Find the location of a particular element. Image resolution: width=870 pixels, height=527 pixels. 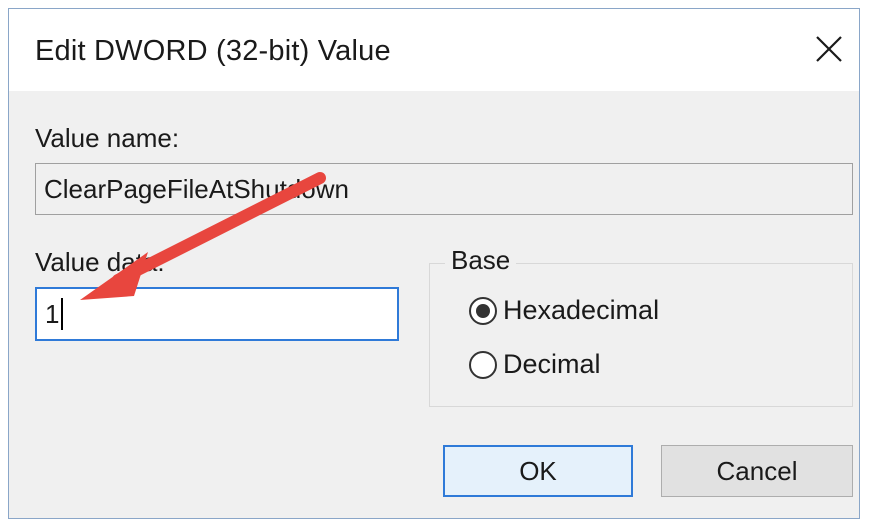

radio-decimal: Decimal is located at coordinates (535, 364).